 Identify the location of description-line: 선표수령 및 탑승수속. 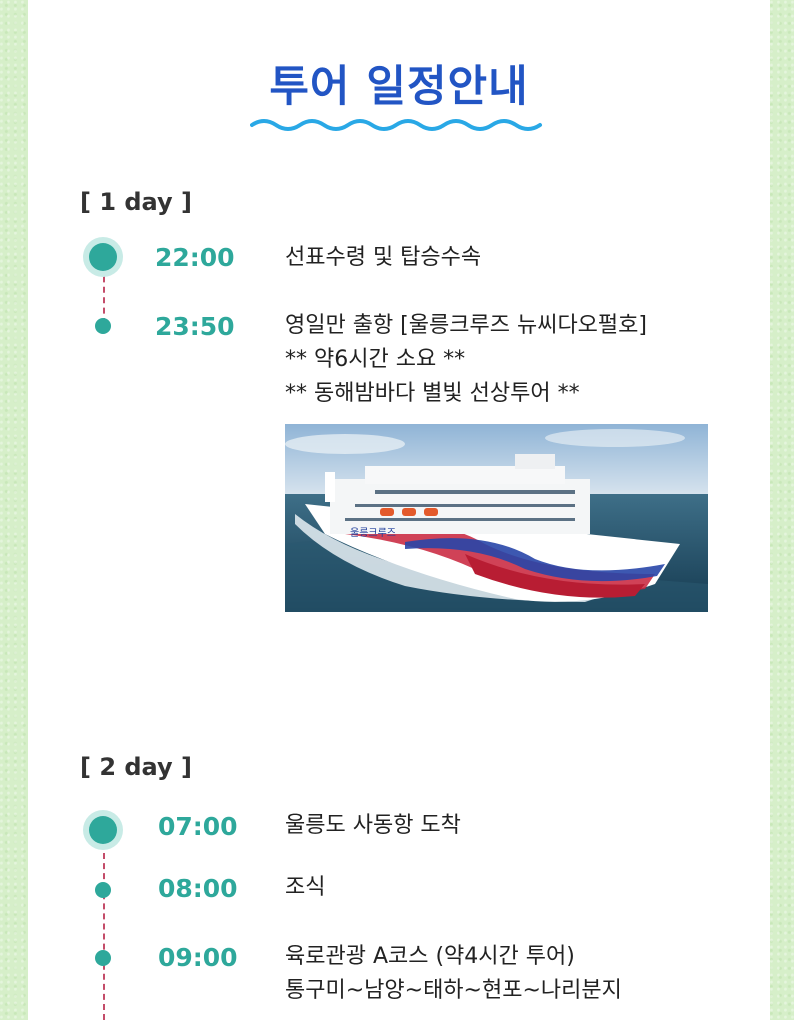
(383, 257).